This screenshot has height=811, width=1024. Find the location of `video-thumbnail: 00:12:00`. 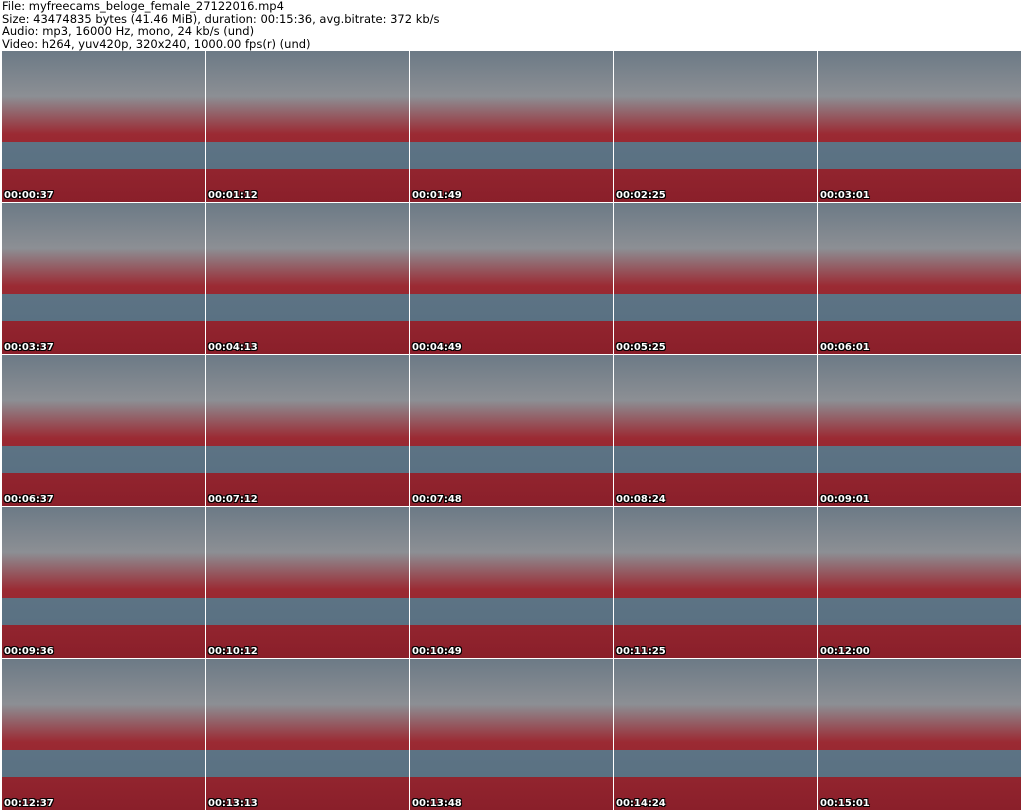

video-thumbnail: 00:12:00 is located at coordinates (919, 582).